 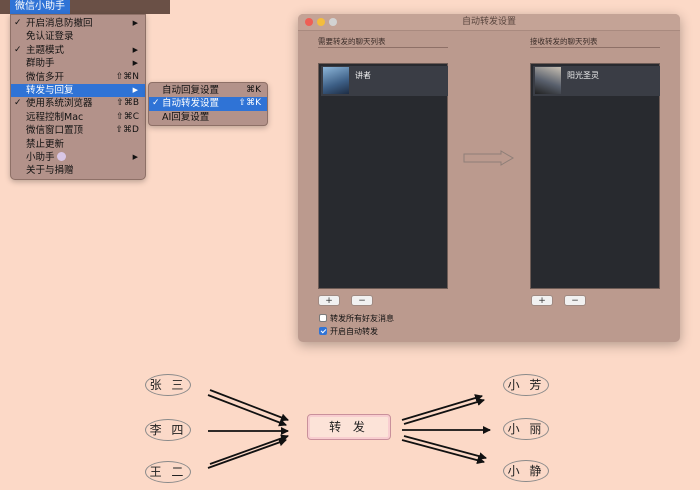 What do you see at coordinates (443, 452) in the screenshot?
I see `arrow-forward-to-xiaojing` at bounding box center [443, 452].